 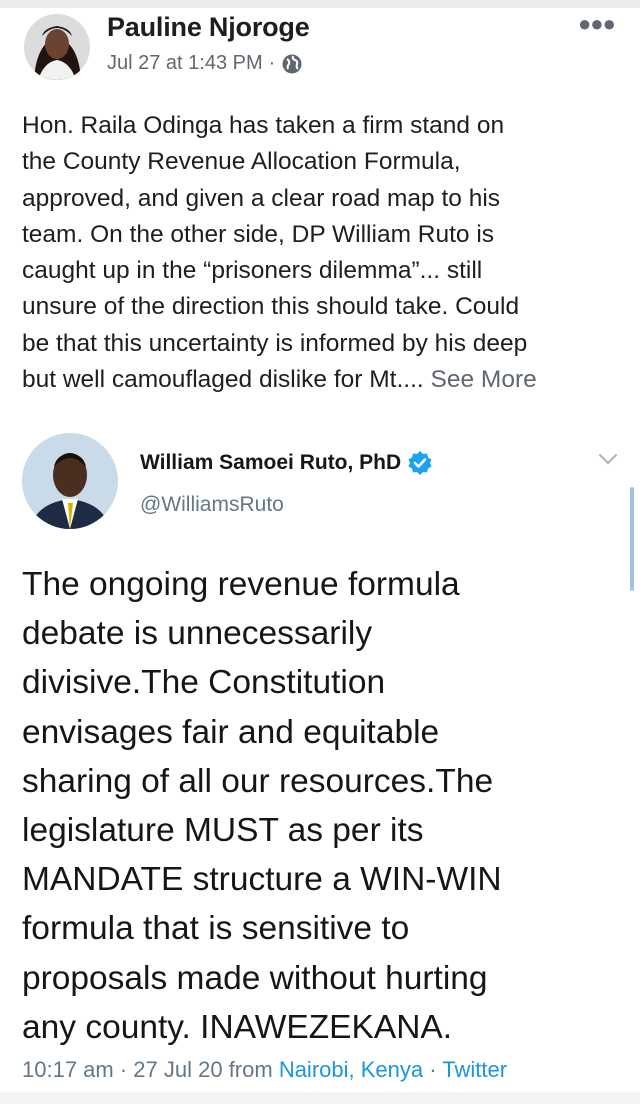 I want to click on post-meta: Jul 27 at 1:43 PM ·, so click(x=205, y=63).